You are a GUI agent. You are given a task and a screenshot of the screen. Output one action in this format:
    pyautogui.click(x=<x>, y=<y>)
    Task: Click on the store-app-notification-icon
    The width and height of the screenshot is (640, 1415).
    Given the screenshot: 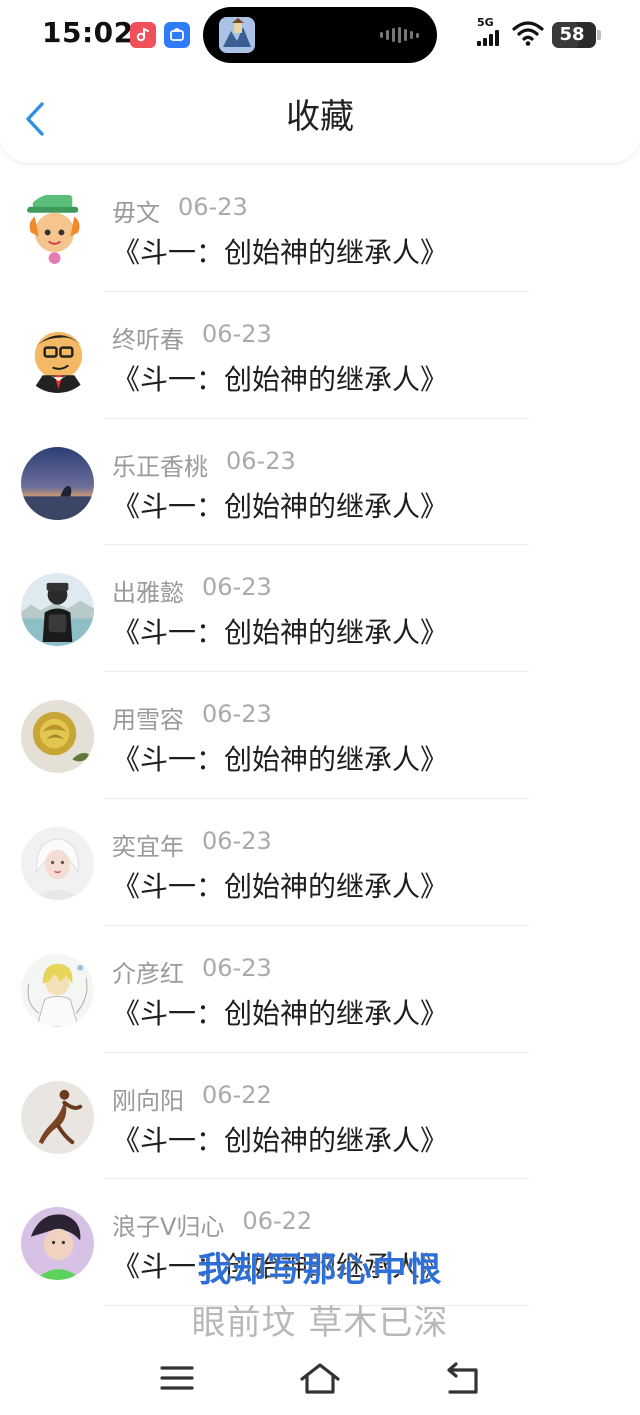 What is the action you would take?
    pyautogui.click(x=177, y=35)
    